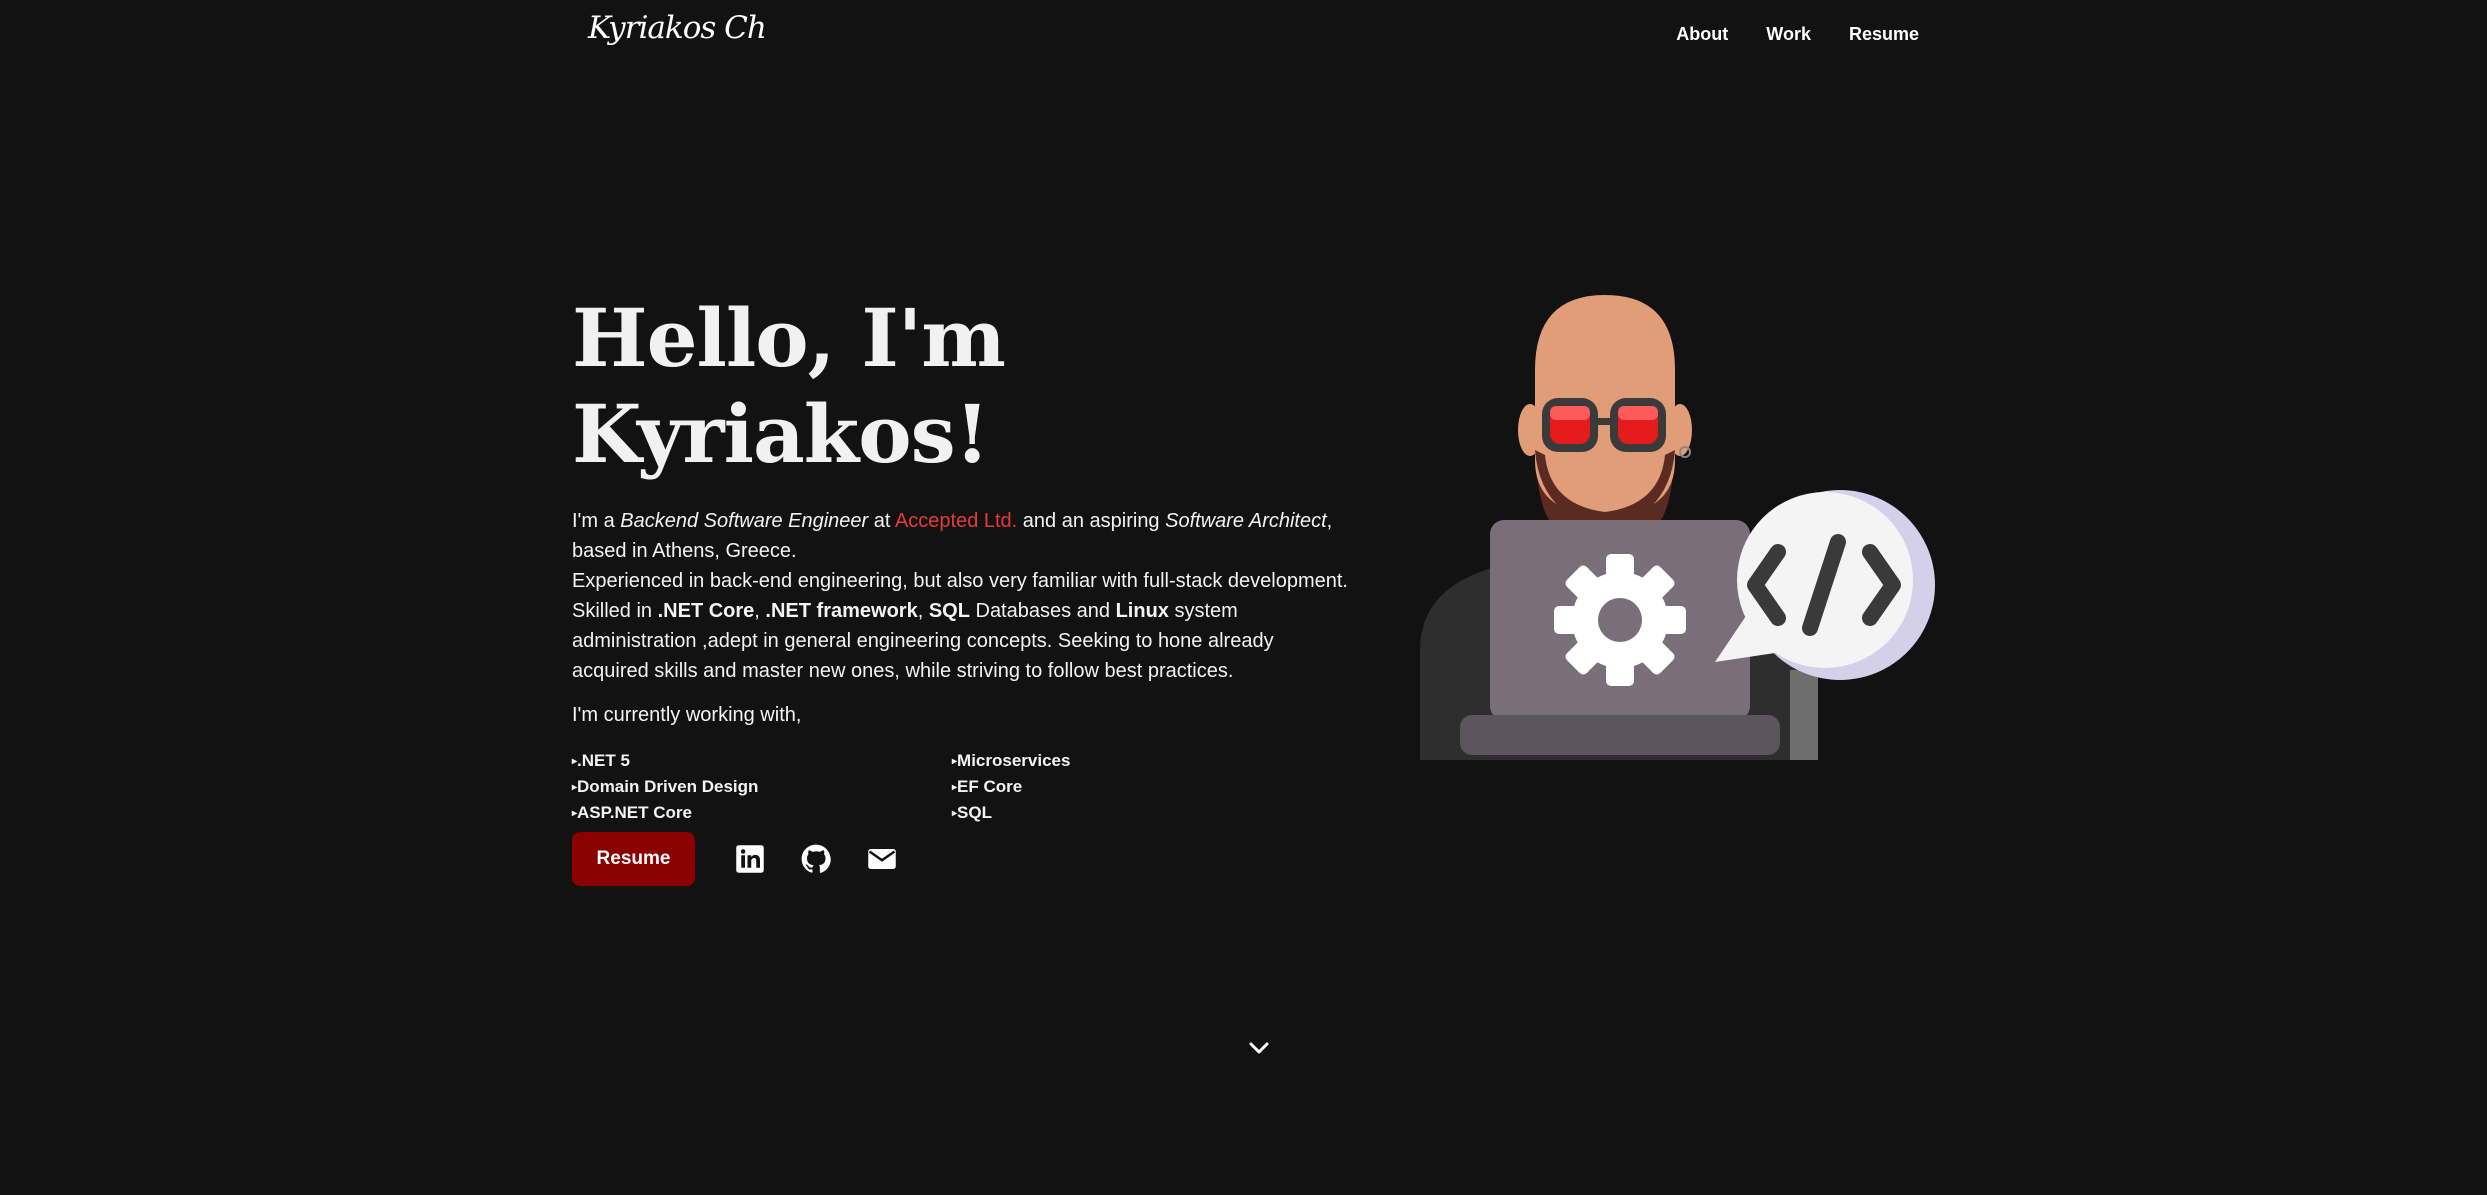 This screenshot has width=2487, height=1195. Describe the element at coordinates (1142, 787) in the screenshot. I see `list-item: EF Core` at that location.